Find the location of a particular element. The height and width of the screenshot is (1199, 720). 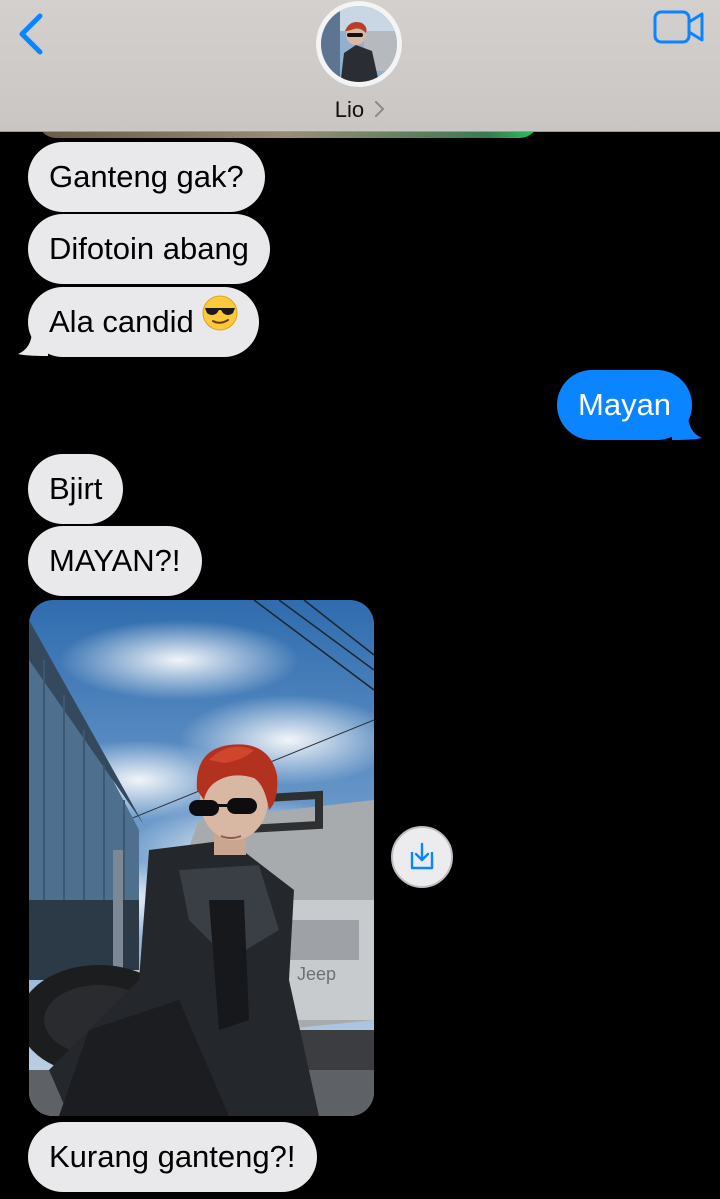

message-text: Difotoin abang is located at coordinates (149, 248).